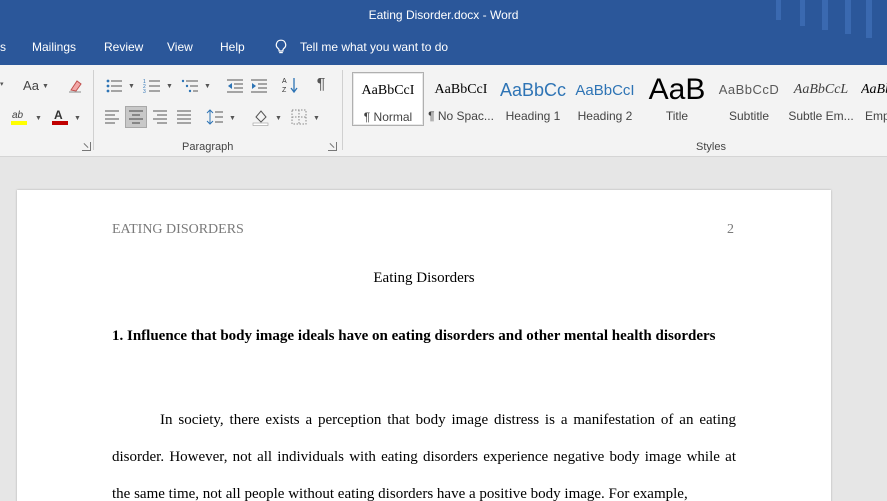 The height and width of the screenshot is (501, 887). What do you see at coordinates (749, 89) in the screenshot?
I see `style-sample: AaBbCcD` at bounding box center [749, 89].